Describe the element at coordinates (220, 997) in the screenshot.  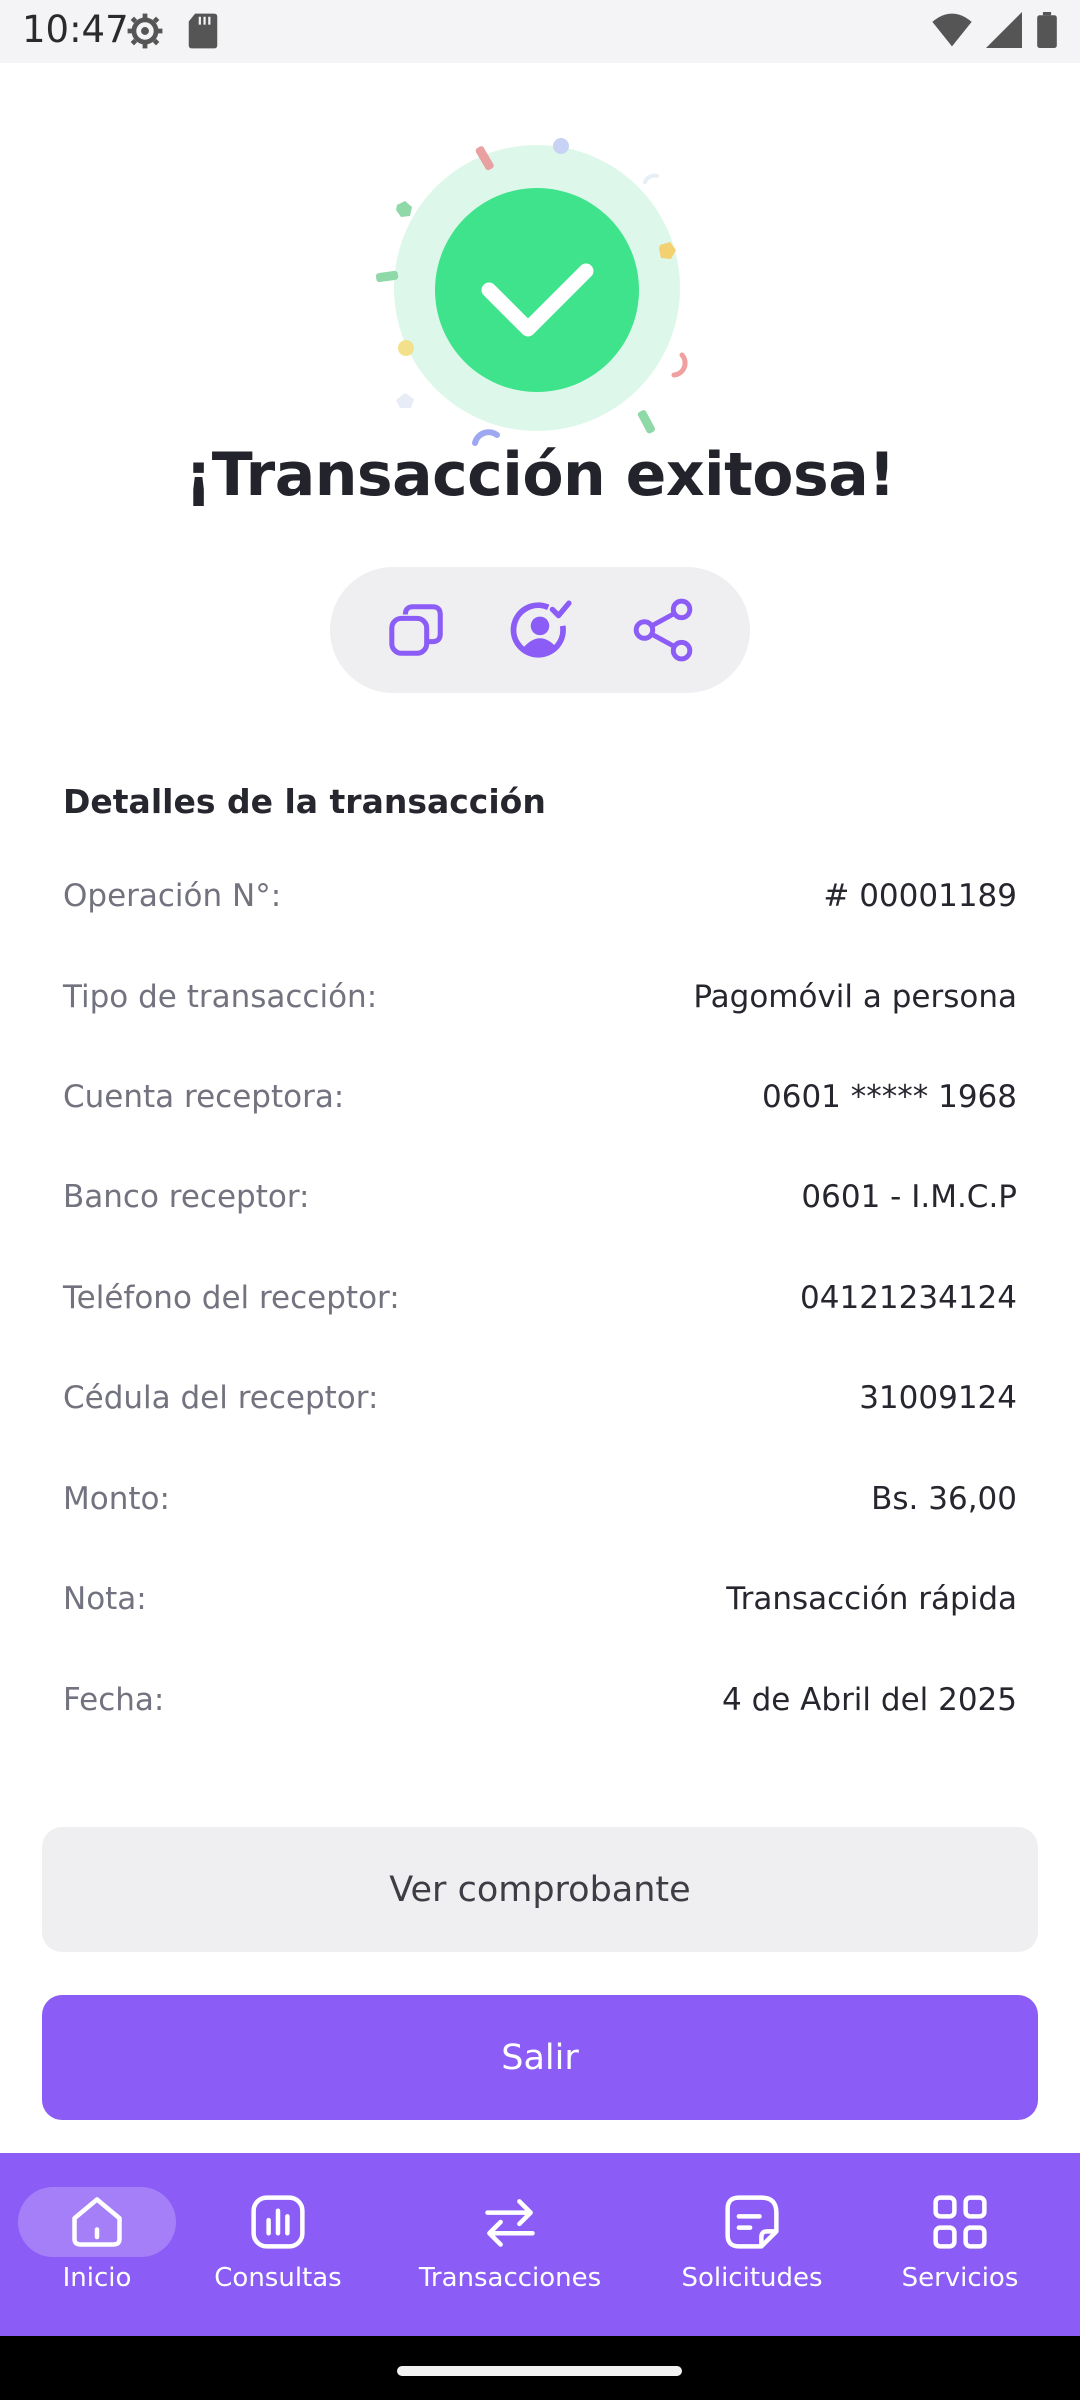
I see `detail-label: Tipo de transacción:` at that location.